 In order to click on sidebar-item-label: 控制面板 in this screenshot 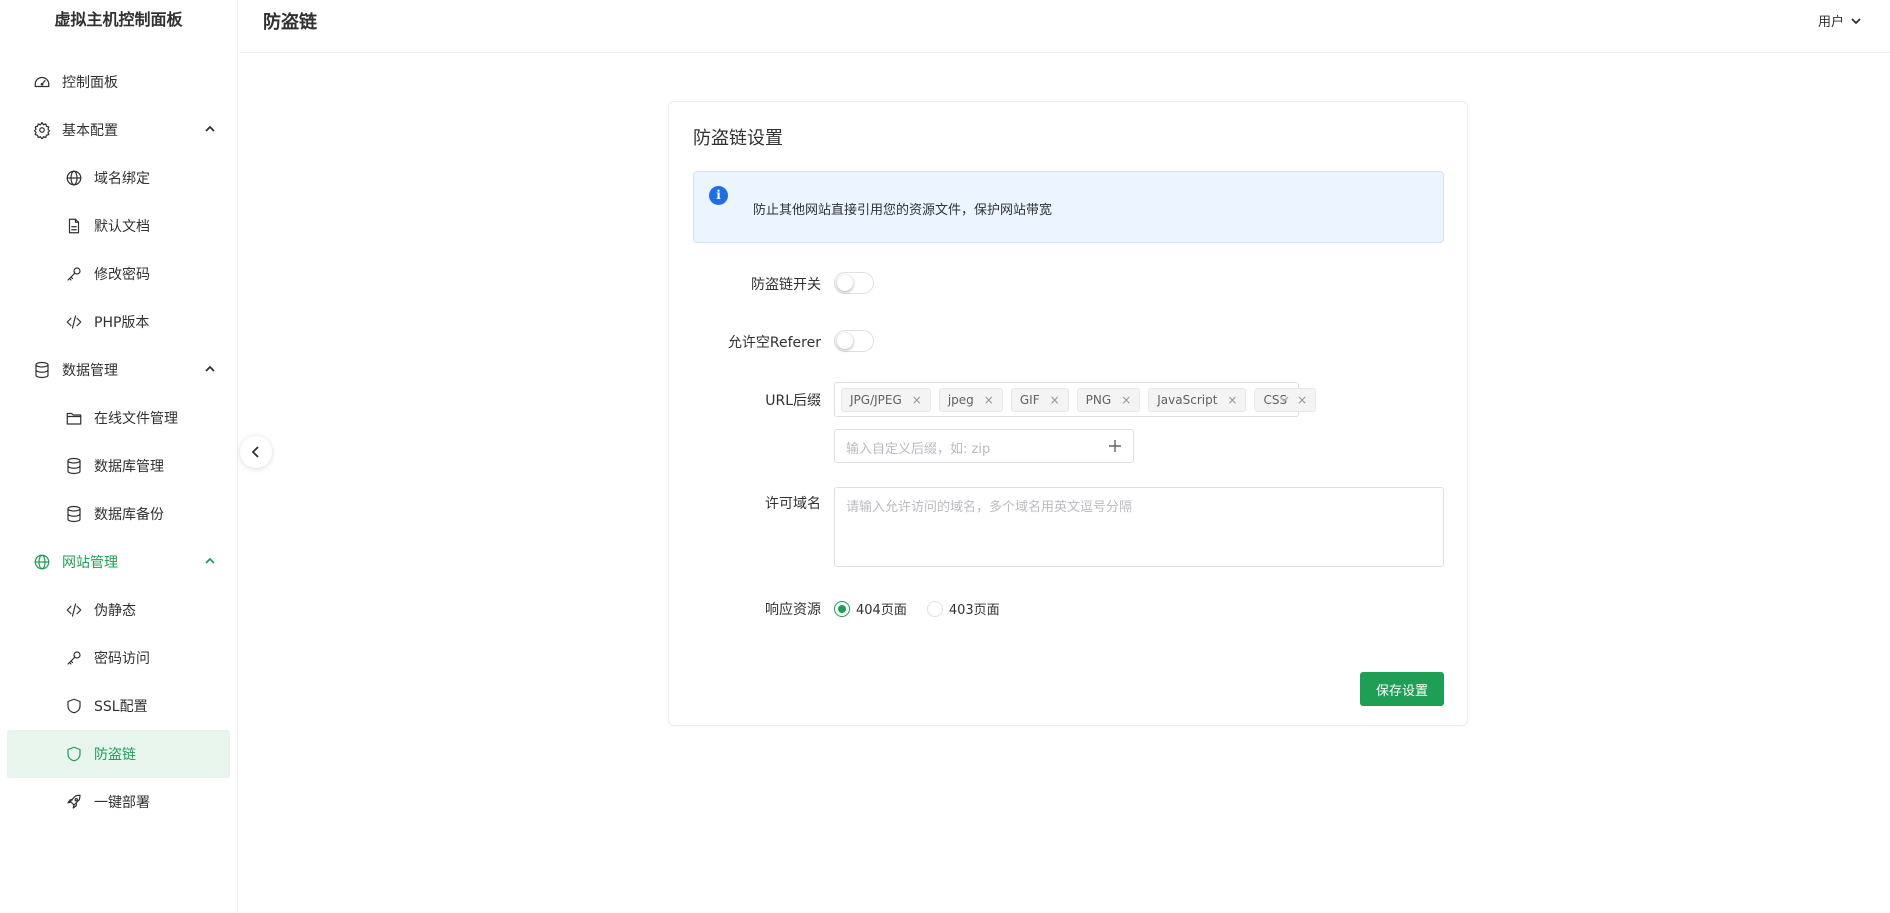, I will do `click(90, 83)`.